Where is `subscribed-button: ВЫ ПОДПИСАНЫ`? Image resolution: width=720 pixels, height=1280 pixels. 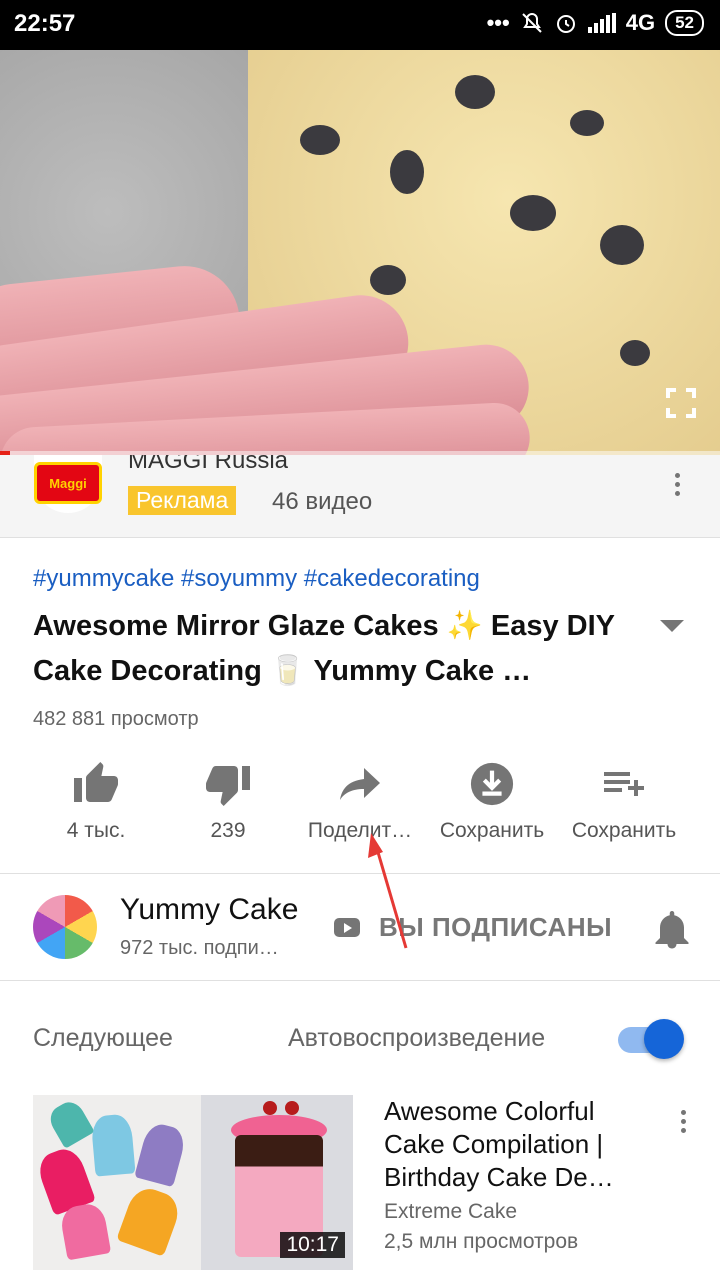
subscribed-button: ВЫ ПОДПИСАНЫ is located at coordinates (495, 927).